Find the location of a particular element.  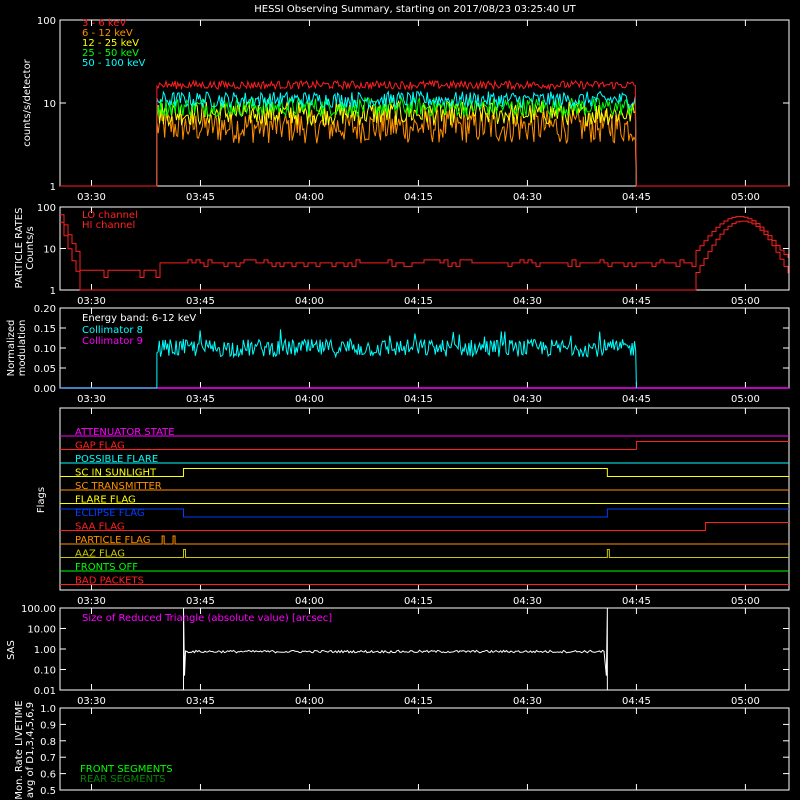

flag-label: GAP FLAG is located at coordinates (100, 446).